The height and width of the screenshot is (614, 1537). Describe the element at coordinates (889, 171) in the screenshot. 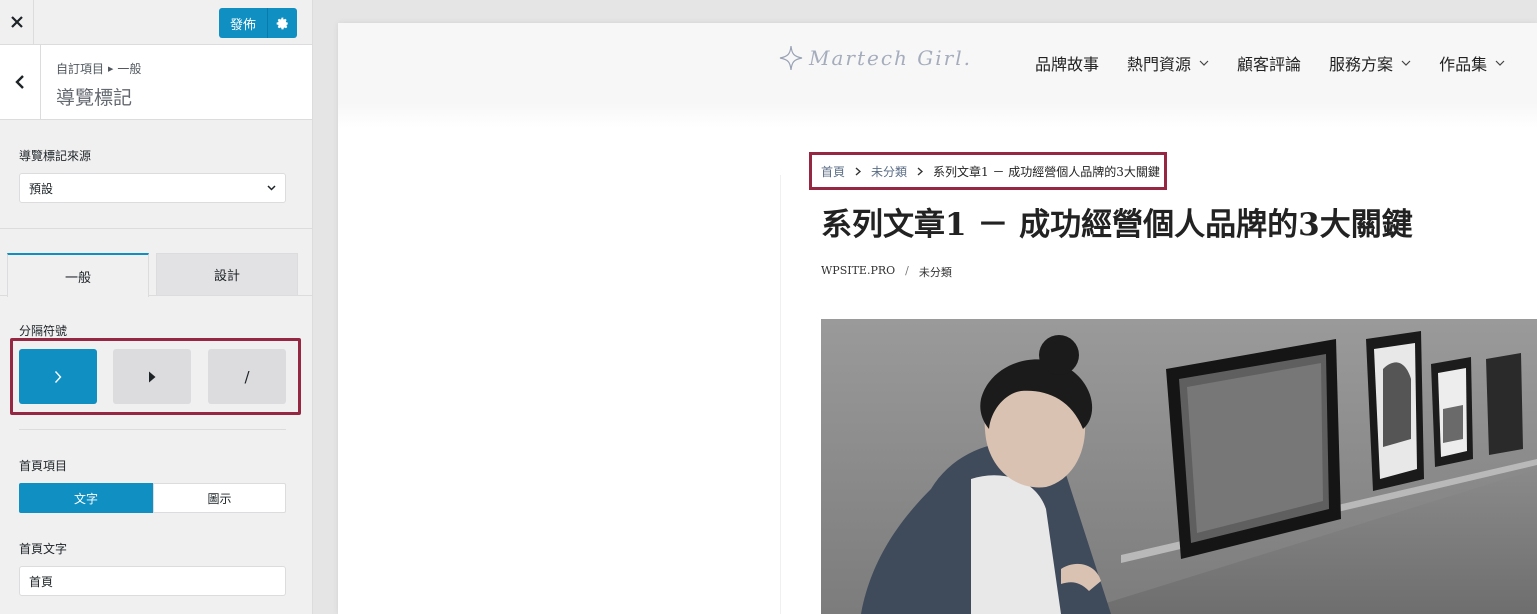

I see `breadcrumb-category-link: 未分類` at that location.